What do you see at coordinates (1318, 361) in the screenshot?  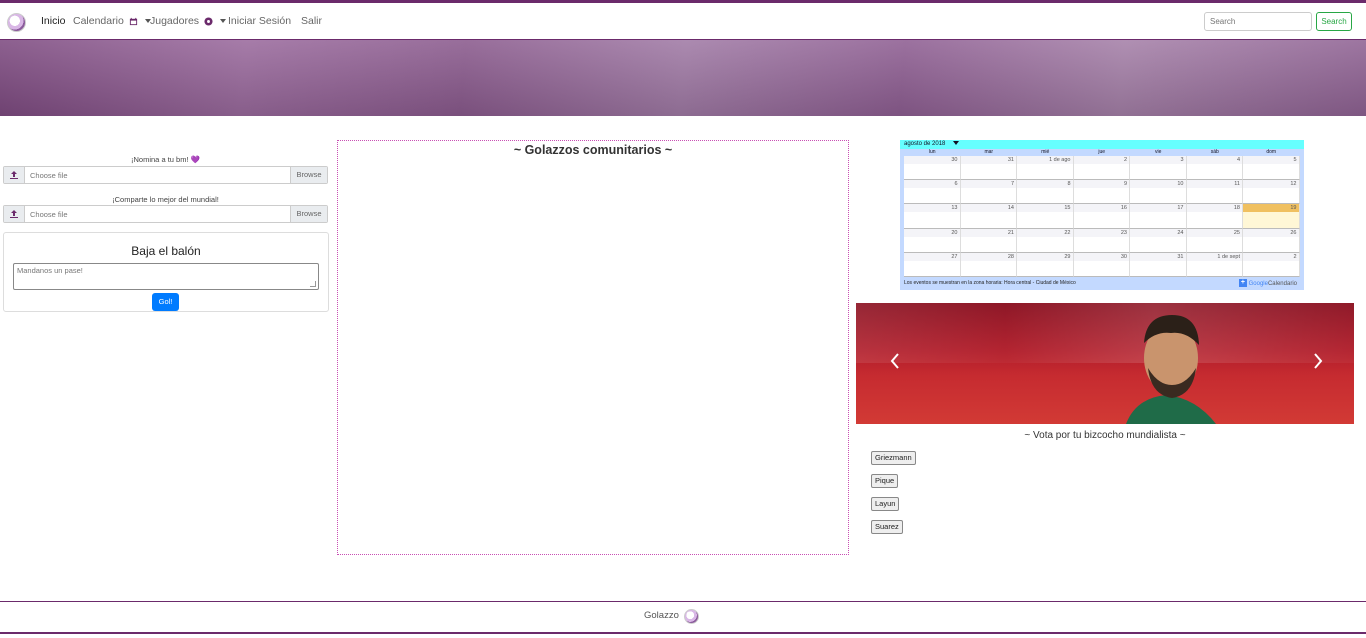 I see `carousel-next-icon` at bounding box center [1318, 361].